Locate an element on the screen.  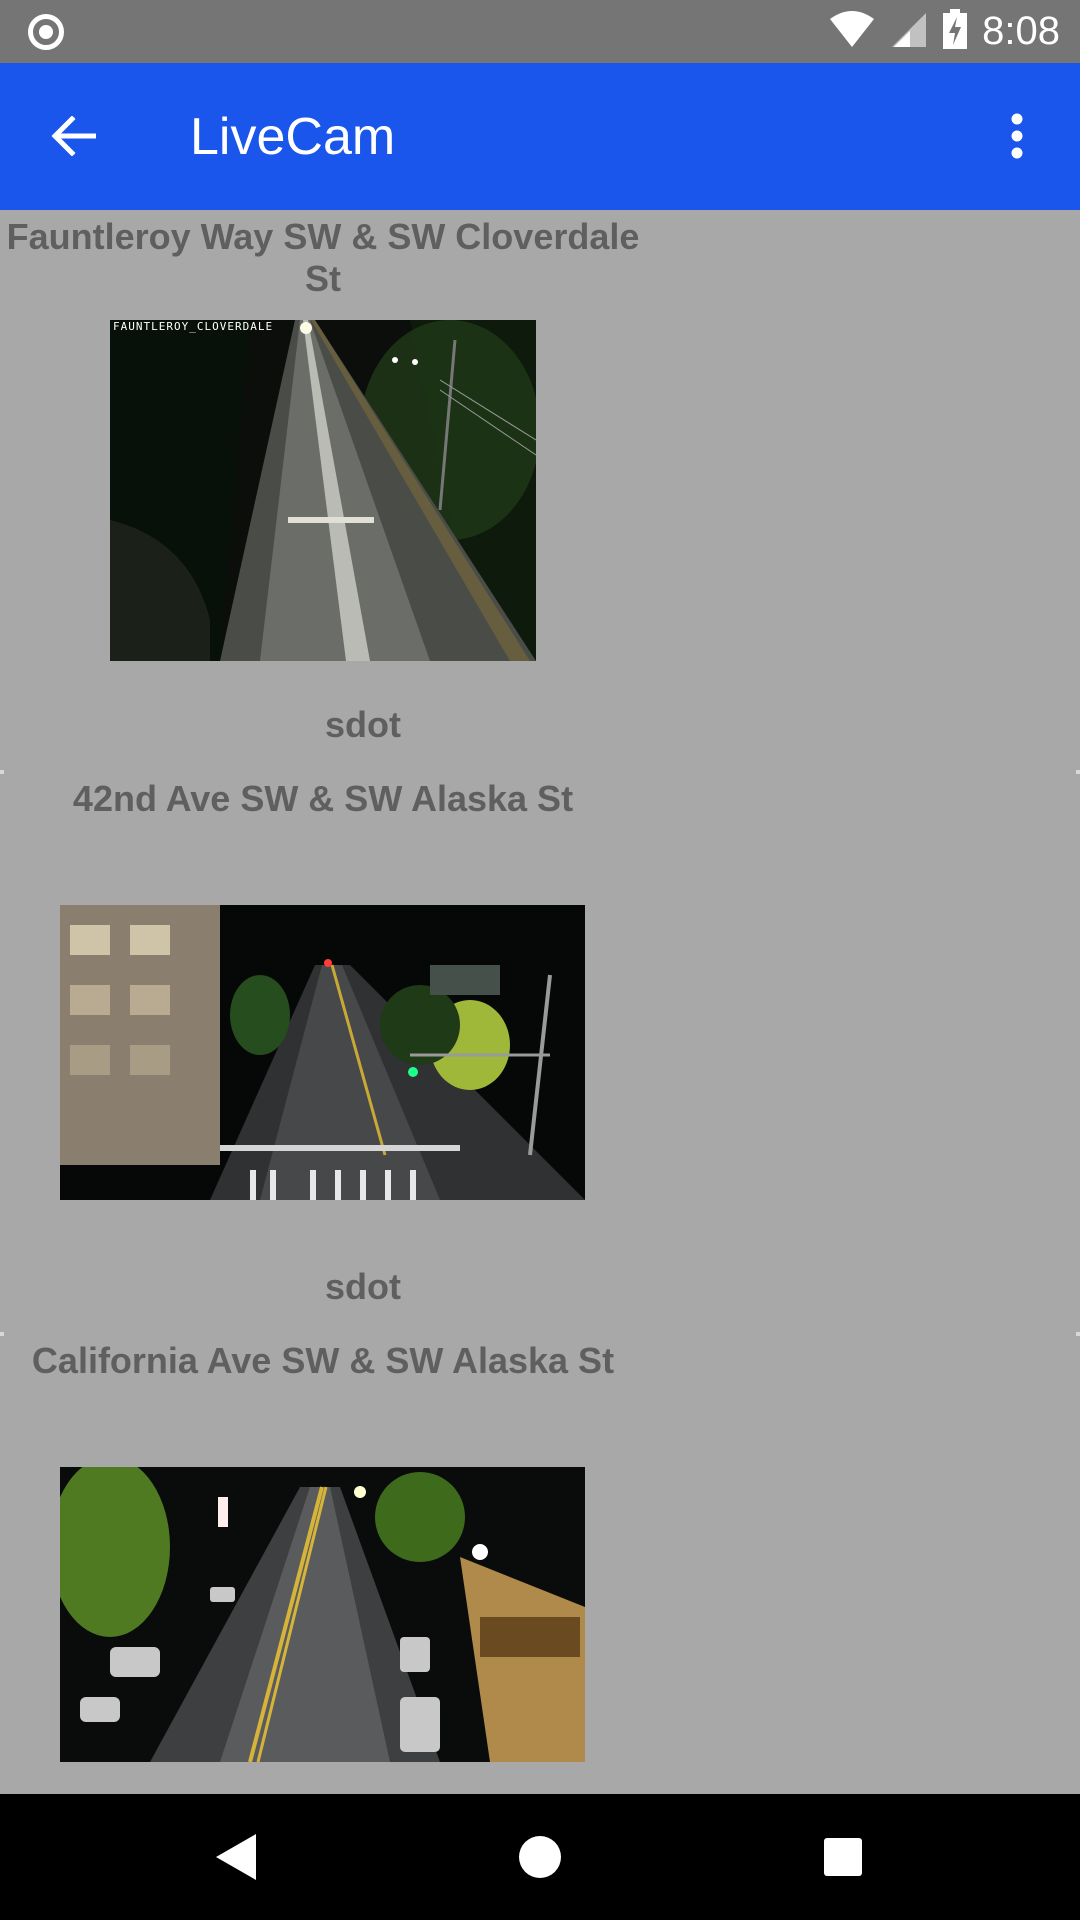
recents-square-icon is located at coordinates (843, 1857).